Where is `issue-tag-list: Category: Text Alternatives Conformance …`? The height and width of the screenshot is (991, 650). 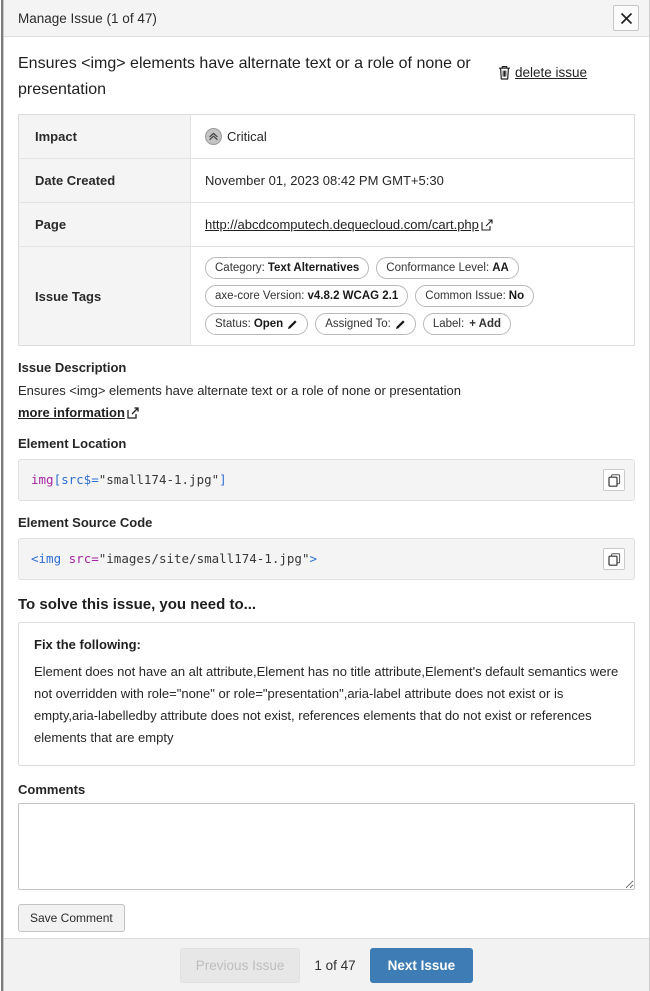 issue-tag-list: Category: Text Alternatives Conformance … is located at coordinates (412, 296).